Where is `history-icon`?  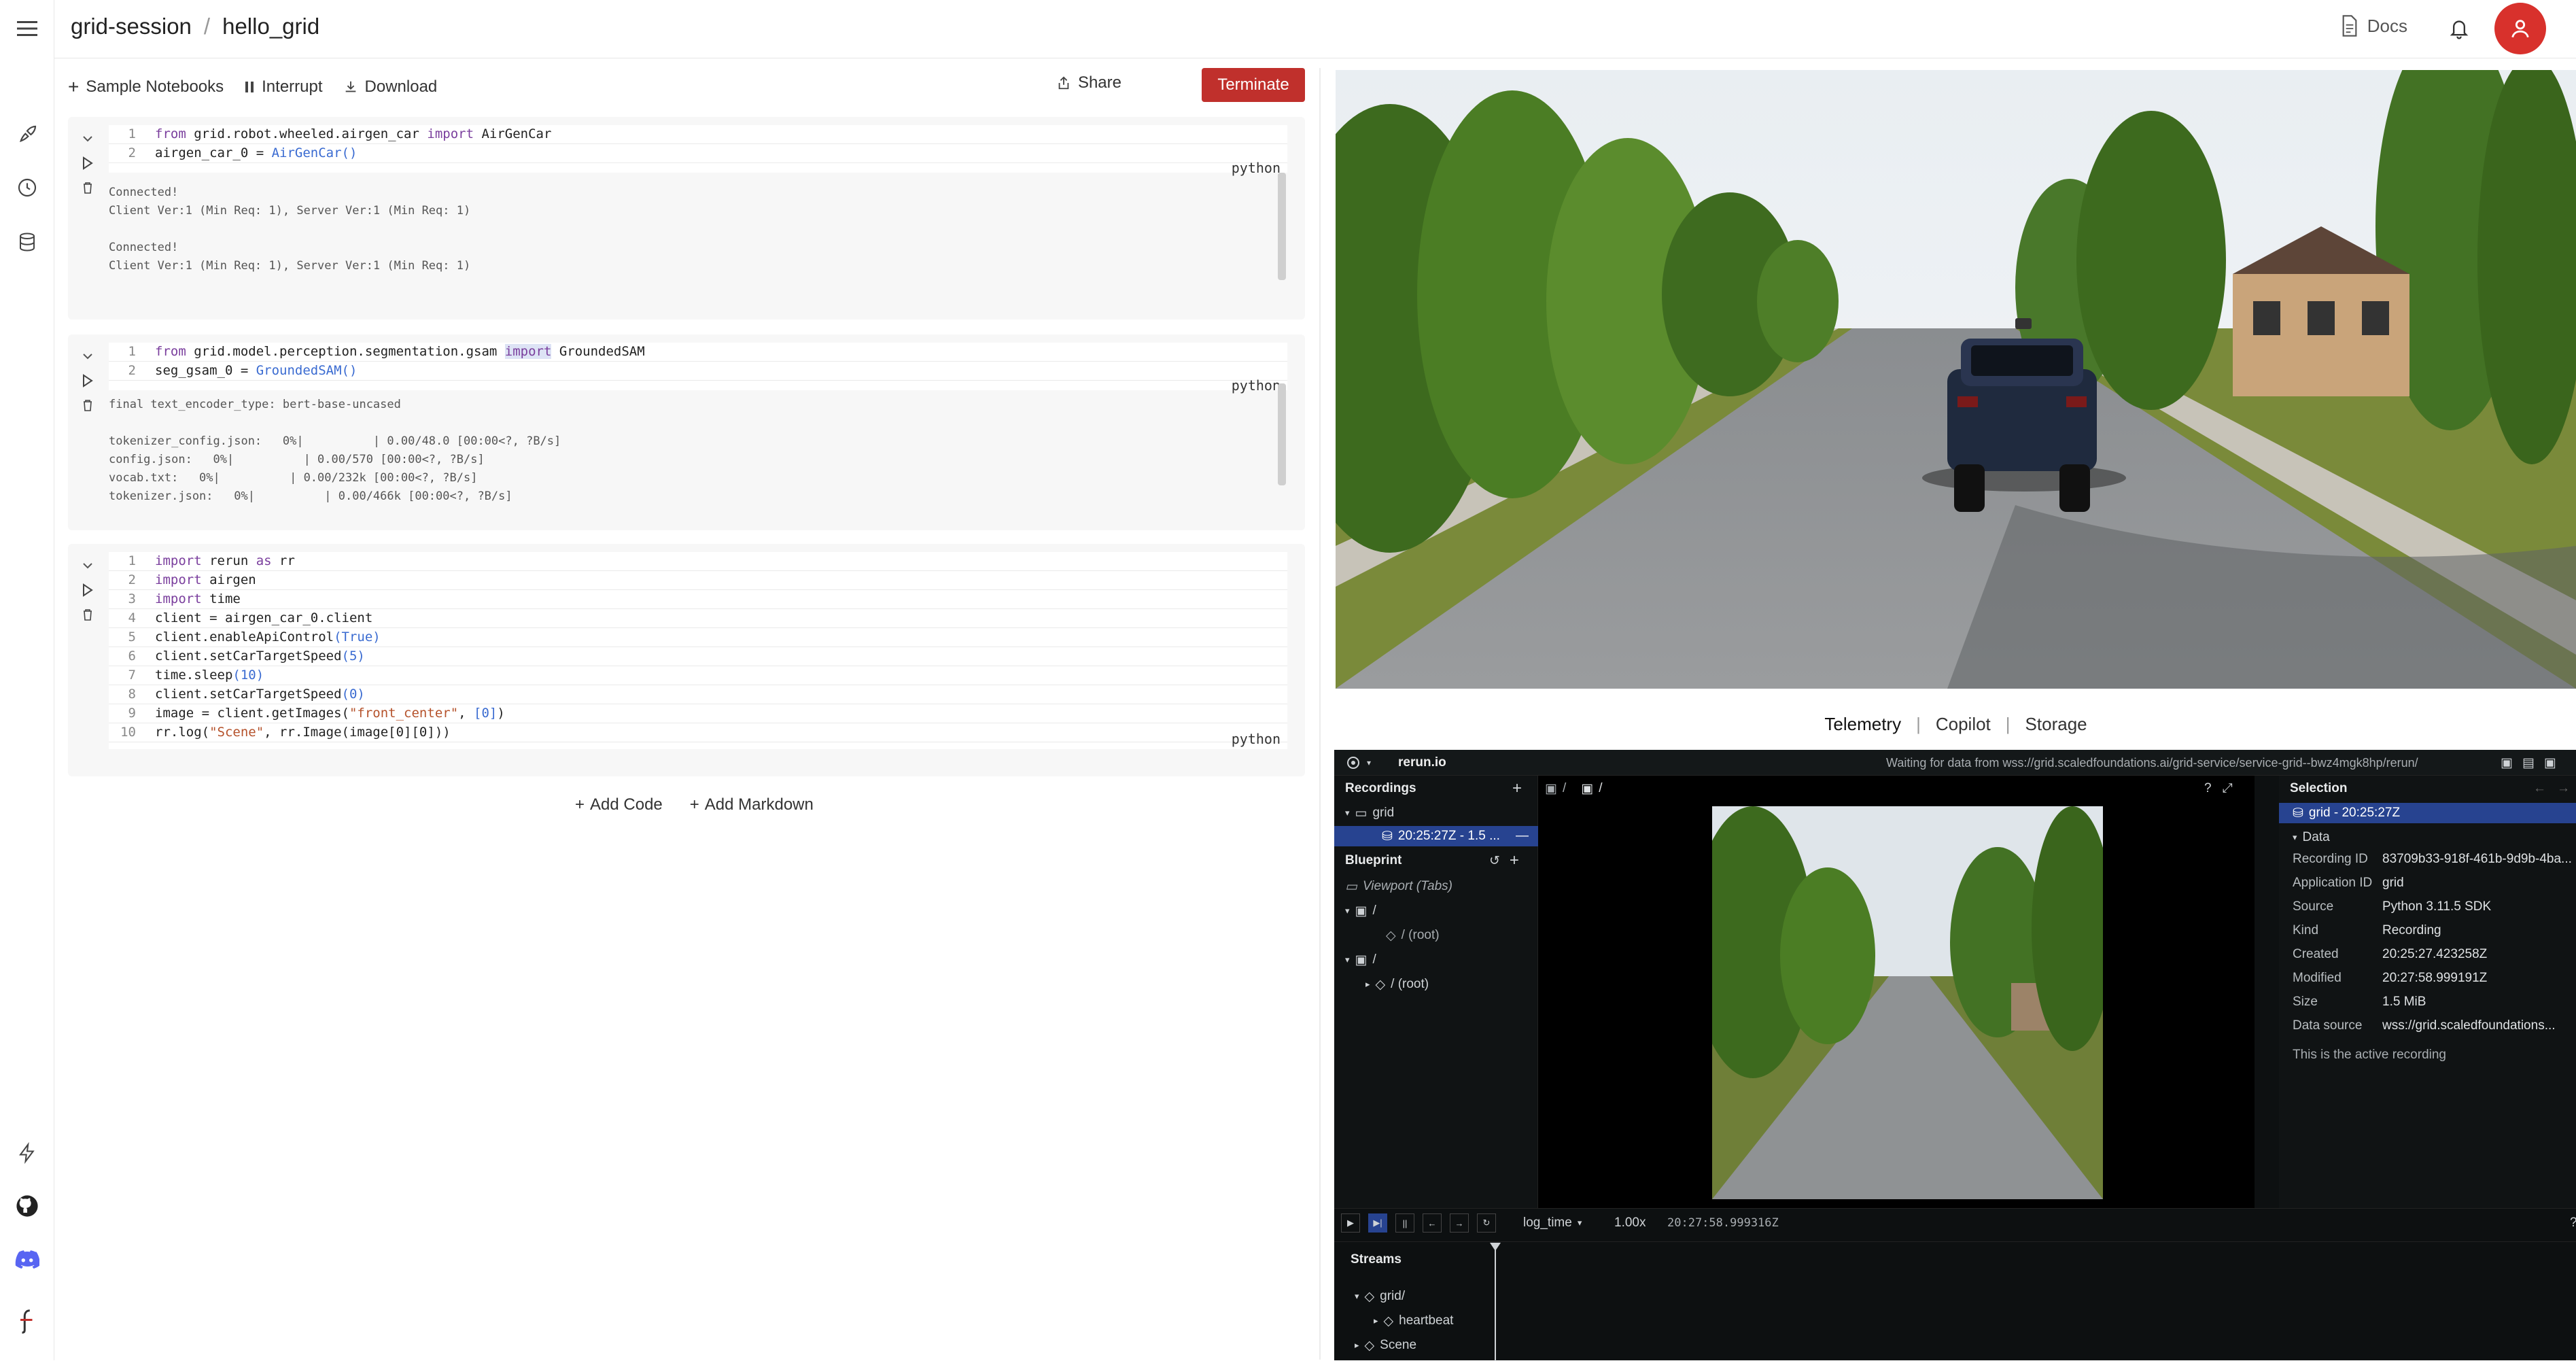
history-icon is located at coordinates (27, 187).